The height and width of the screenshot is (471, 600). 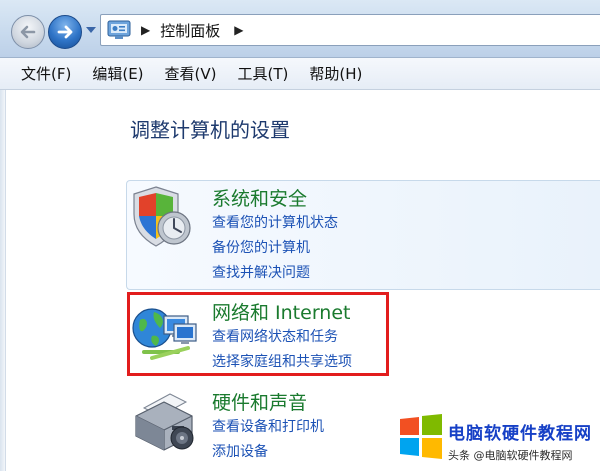 What do you see at coordinates (261, 272) in the screenshot?
I see `link-troubleshoot: 查找并解决问题` at bounding box center [261, 272].